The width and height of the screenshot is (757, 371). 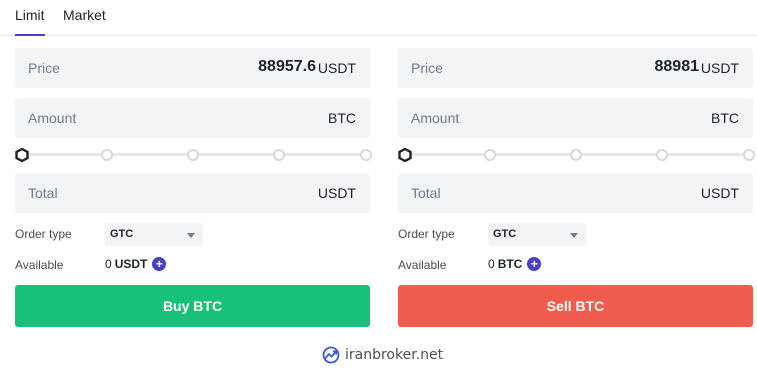 What do you see at coordinates (30, 21) in the screenshot?
I see `tab-limit: Limit` at bounding box center [30, 21].